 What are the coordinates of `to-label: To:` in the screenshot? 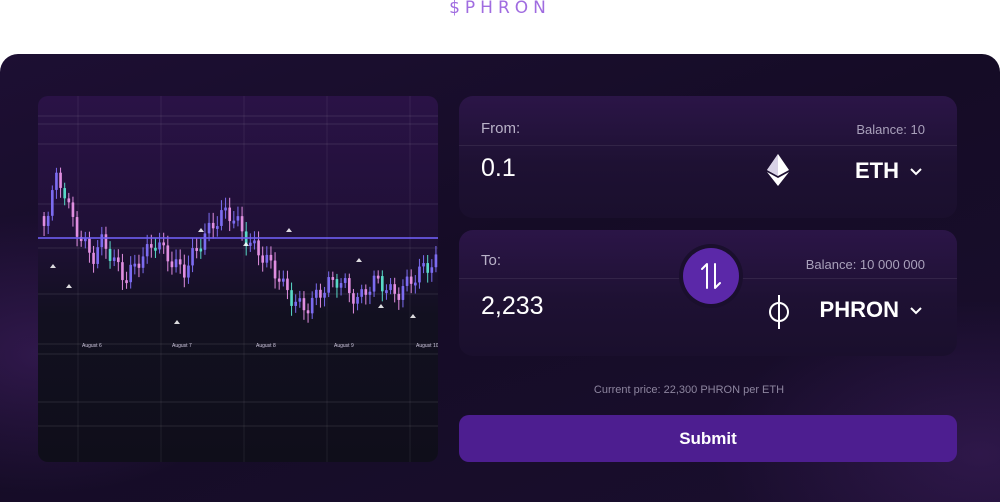 It's located at (491, 260).